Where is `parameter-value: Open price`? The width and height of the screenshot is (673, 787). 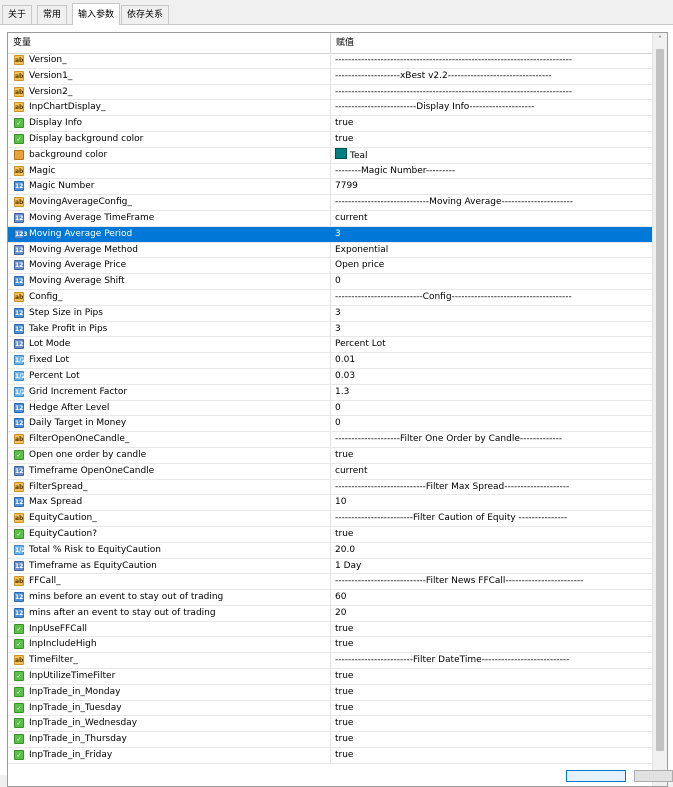
parameter-value: Open price is located at coordinates (359, 265).